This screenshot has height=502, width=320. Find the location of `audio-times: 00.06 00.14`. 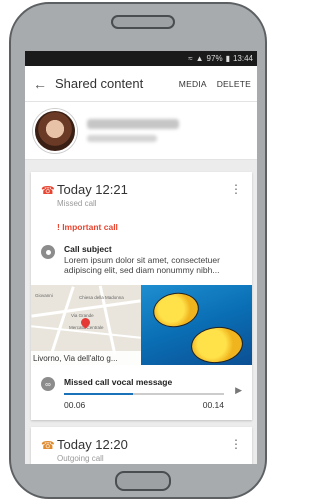

audio-times: 00.06 00.14 is located at coordinates (144, 405).